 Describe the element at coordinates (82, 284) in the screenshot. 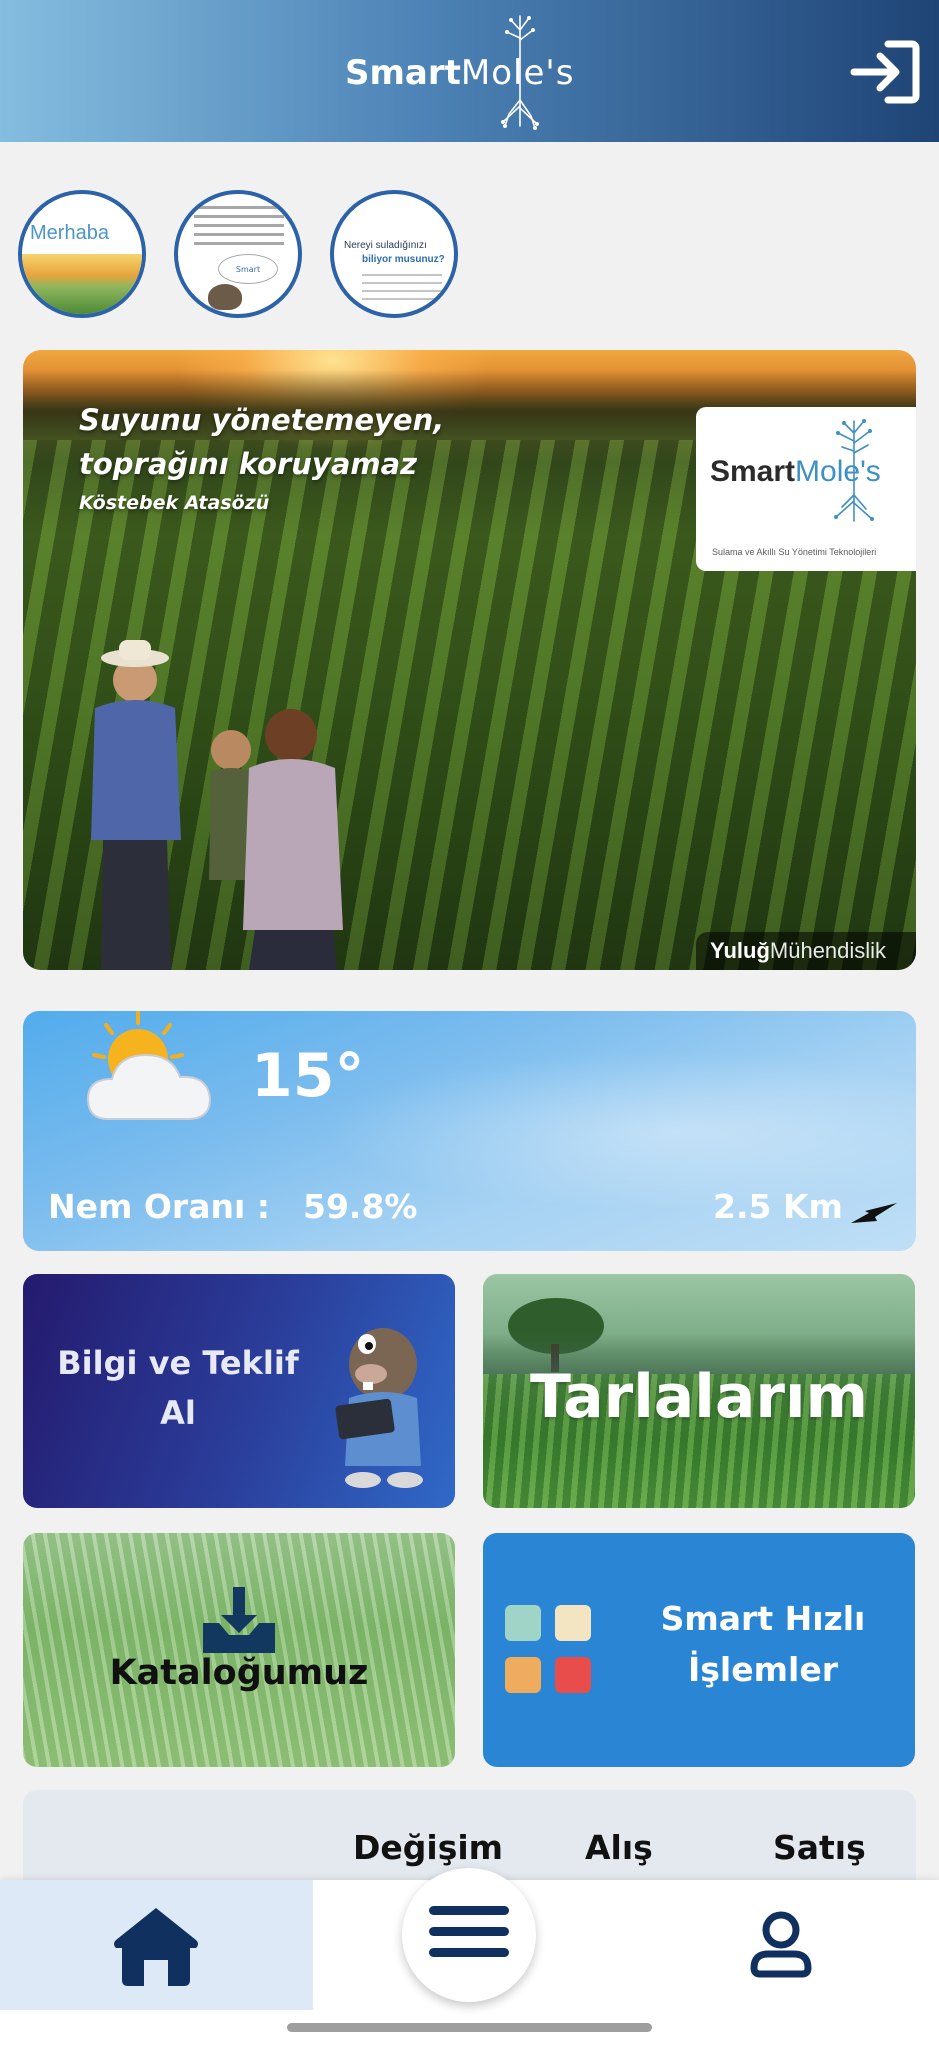

I see `story-thumbnail` at that location.